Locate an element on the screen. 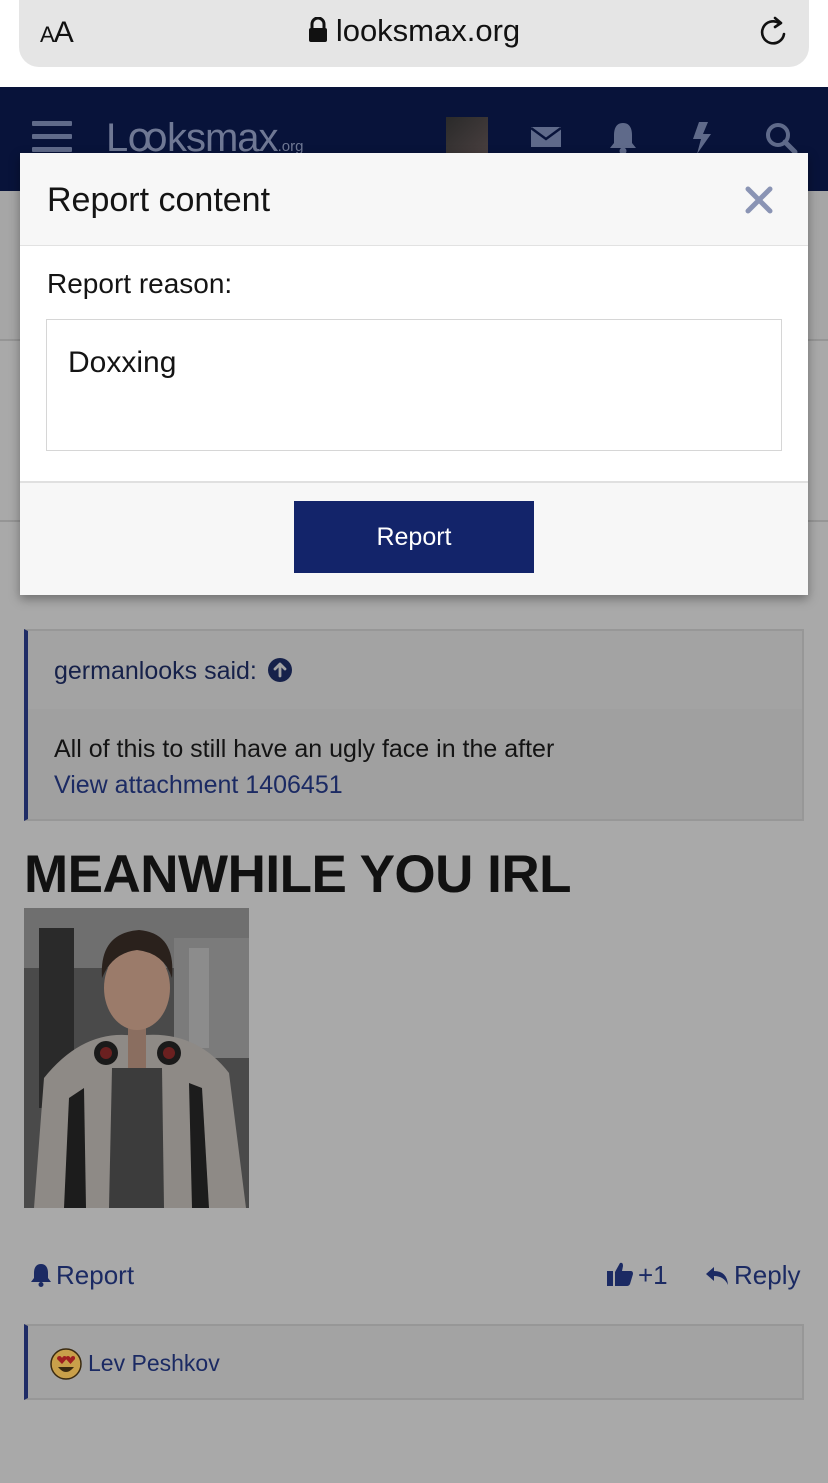 The height and width of the screenshot is (1483, 828). bolt-icon is located at coordinates (702, 138).